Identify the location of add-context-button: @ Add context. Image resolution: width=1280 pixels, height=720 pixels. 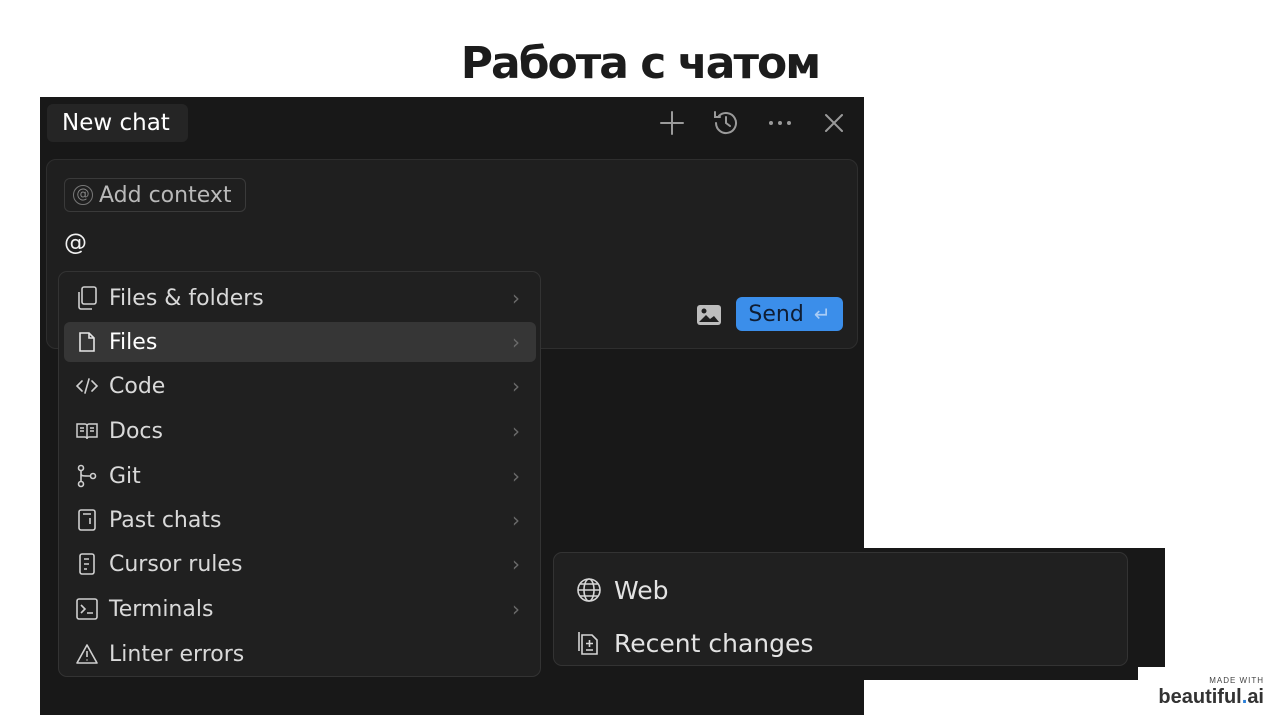
(155, 195).